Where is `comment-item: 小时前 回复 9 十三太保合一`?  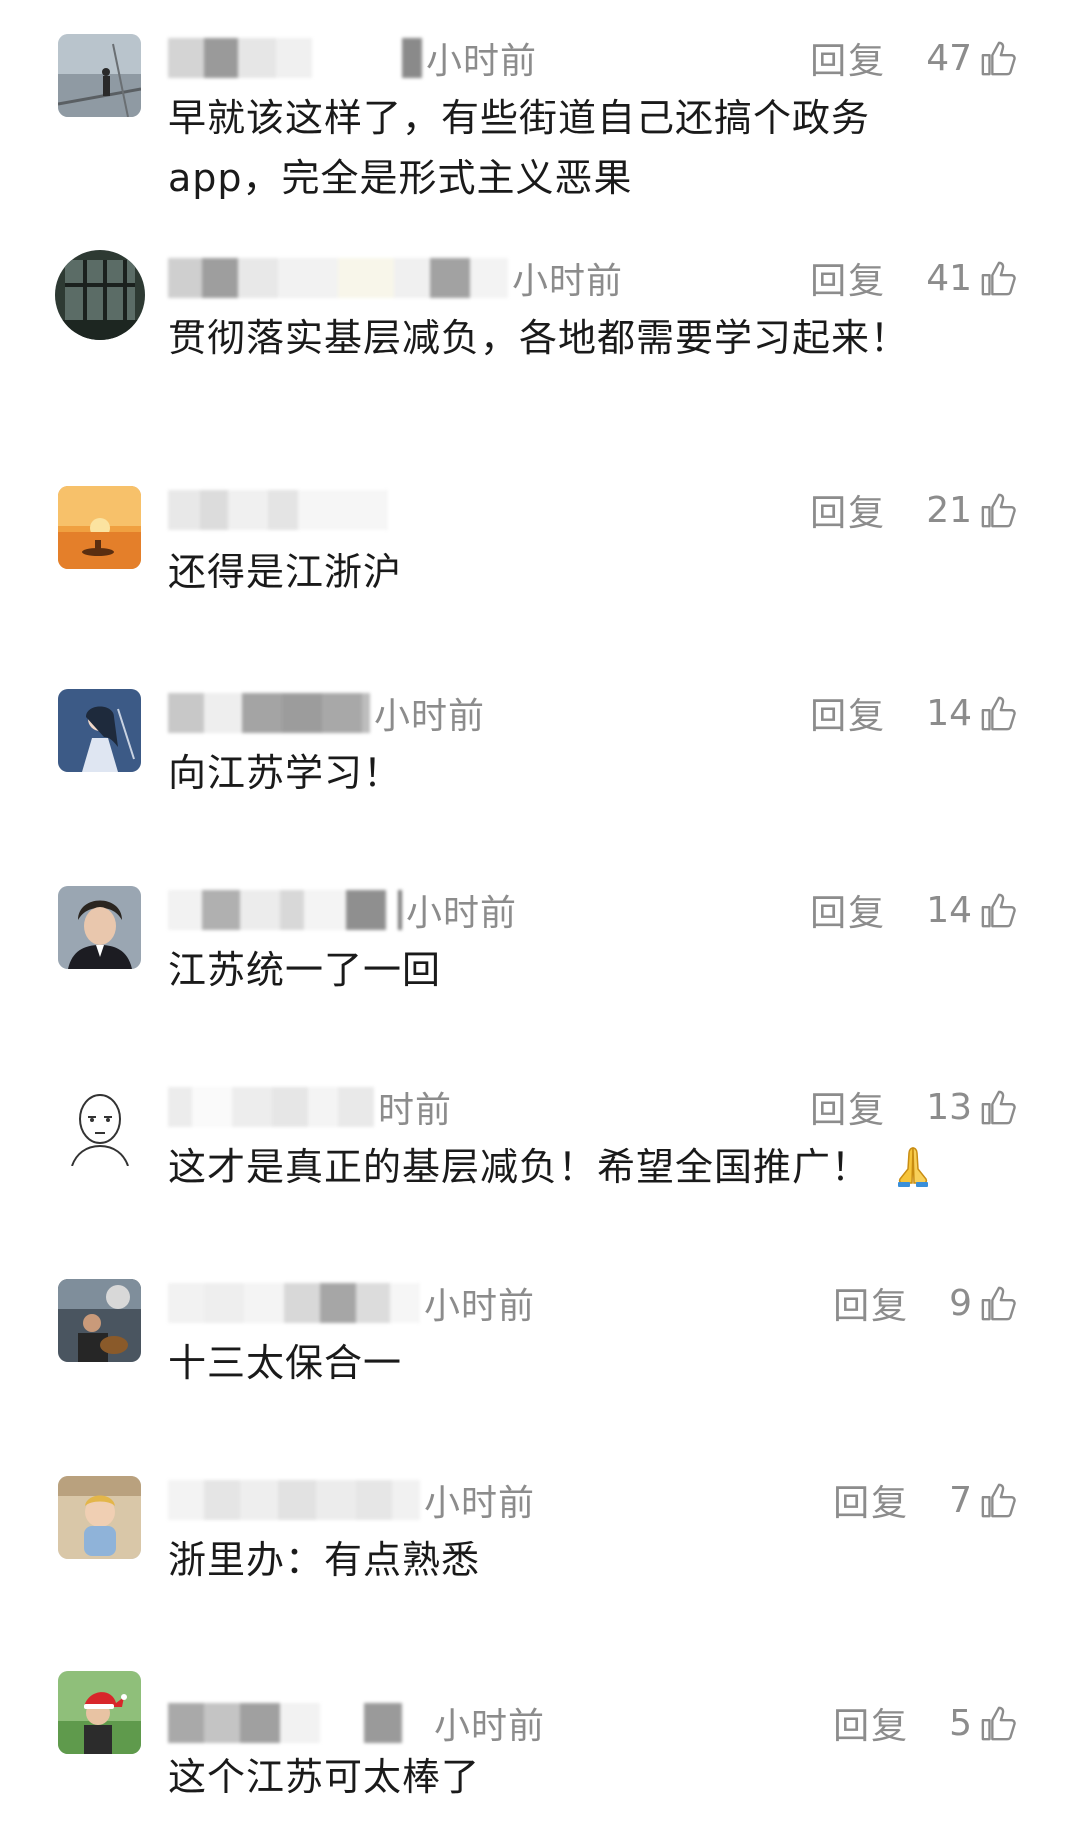 comment-item: 小时前 回复 9 十三太保合一 is located at coordinates (540, 1343).